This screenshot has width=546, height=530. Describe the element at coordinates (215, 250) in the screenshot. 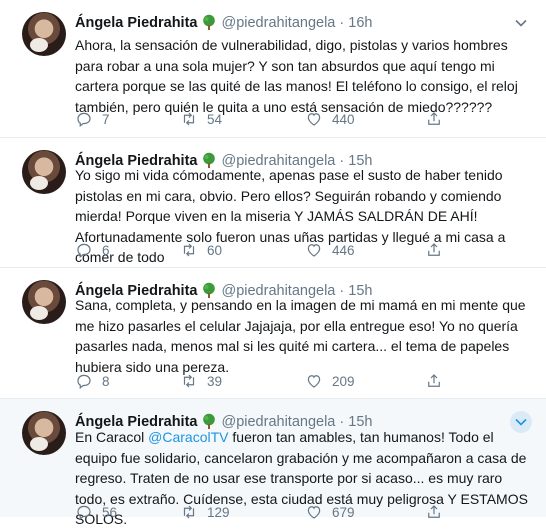

I see `retweet-count: 60` at that location.